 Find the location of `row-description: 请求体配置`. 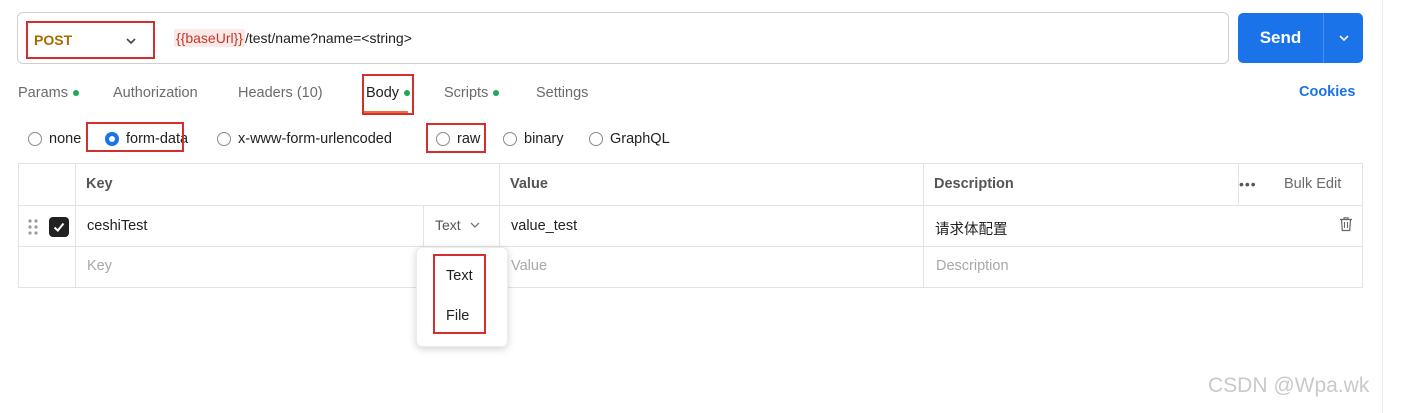

row-description: 请求体配置 is located at coordinates (971, 228).